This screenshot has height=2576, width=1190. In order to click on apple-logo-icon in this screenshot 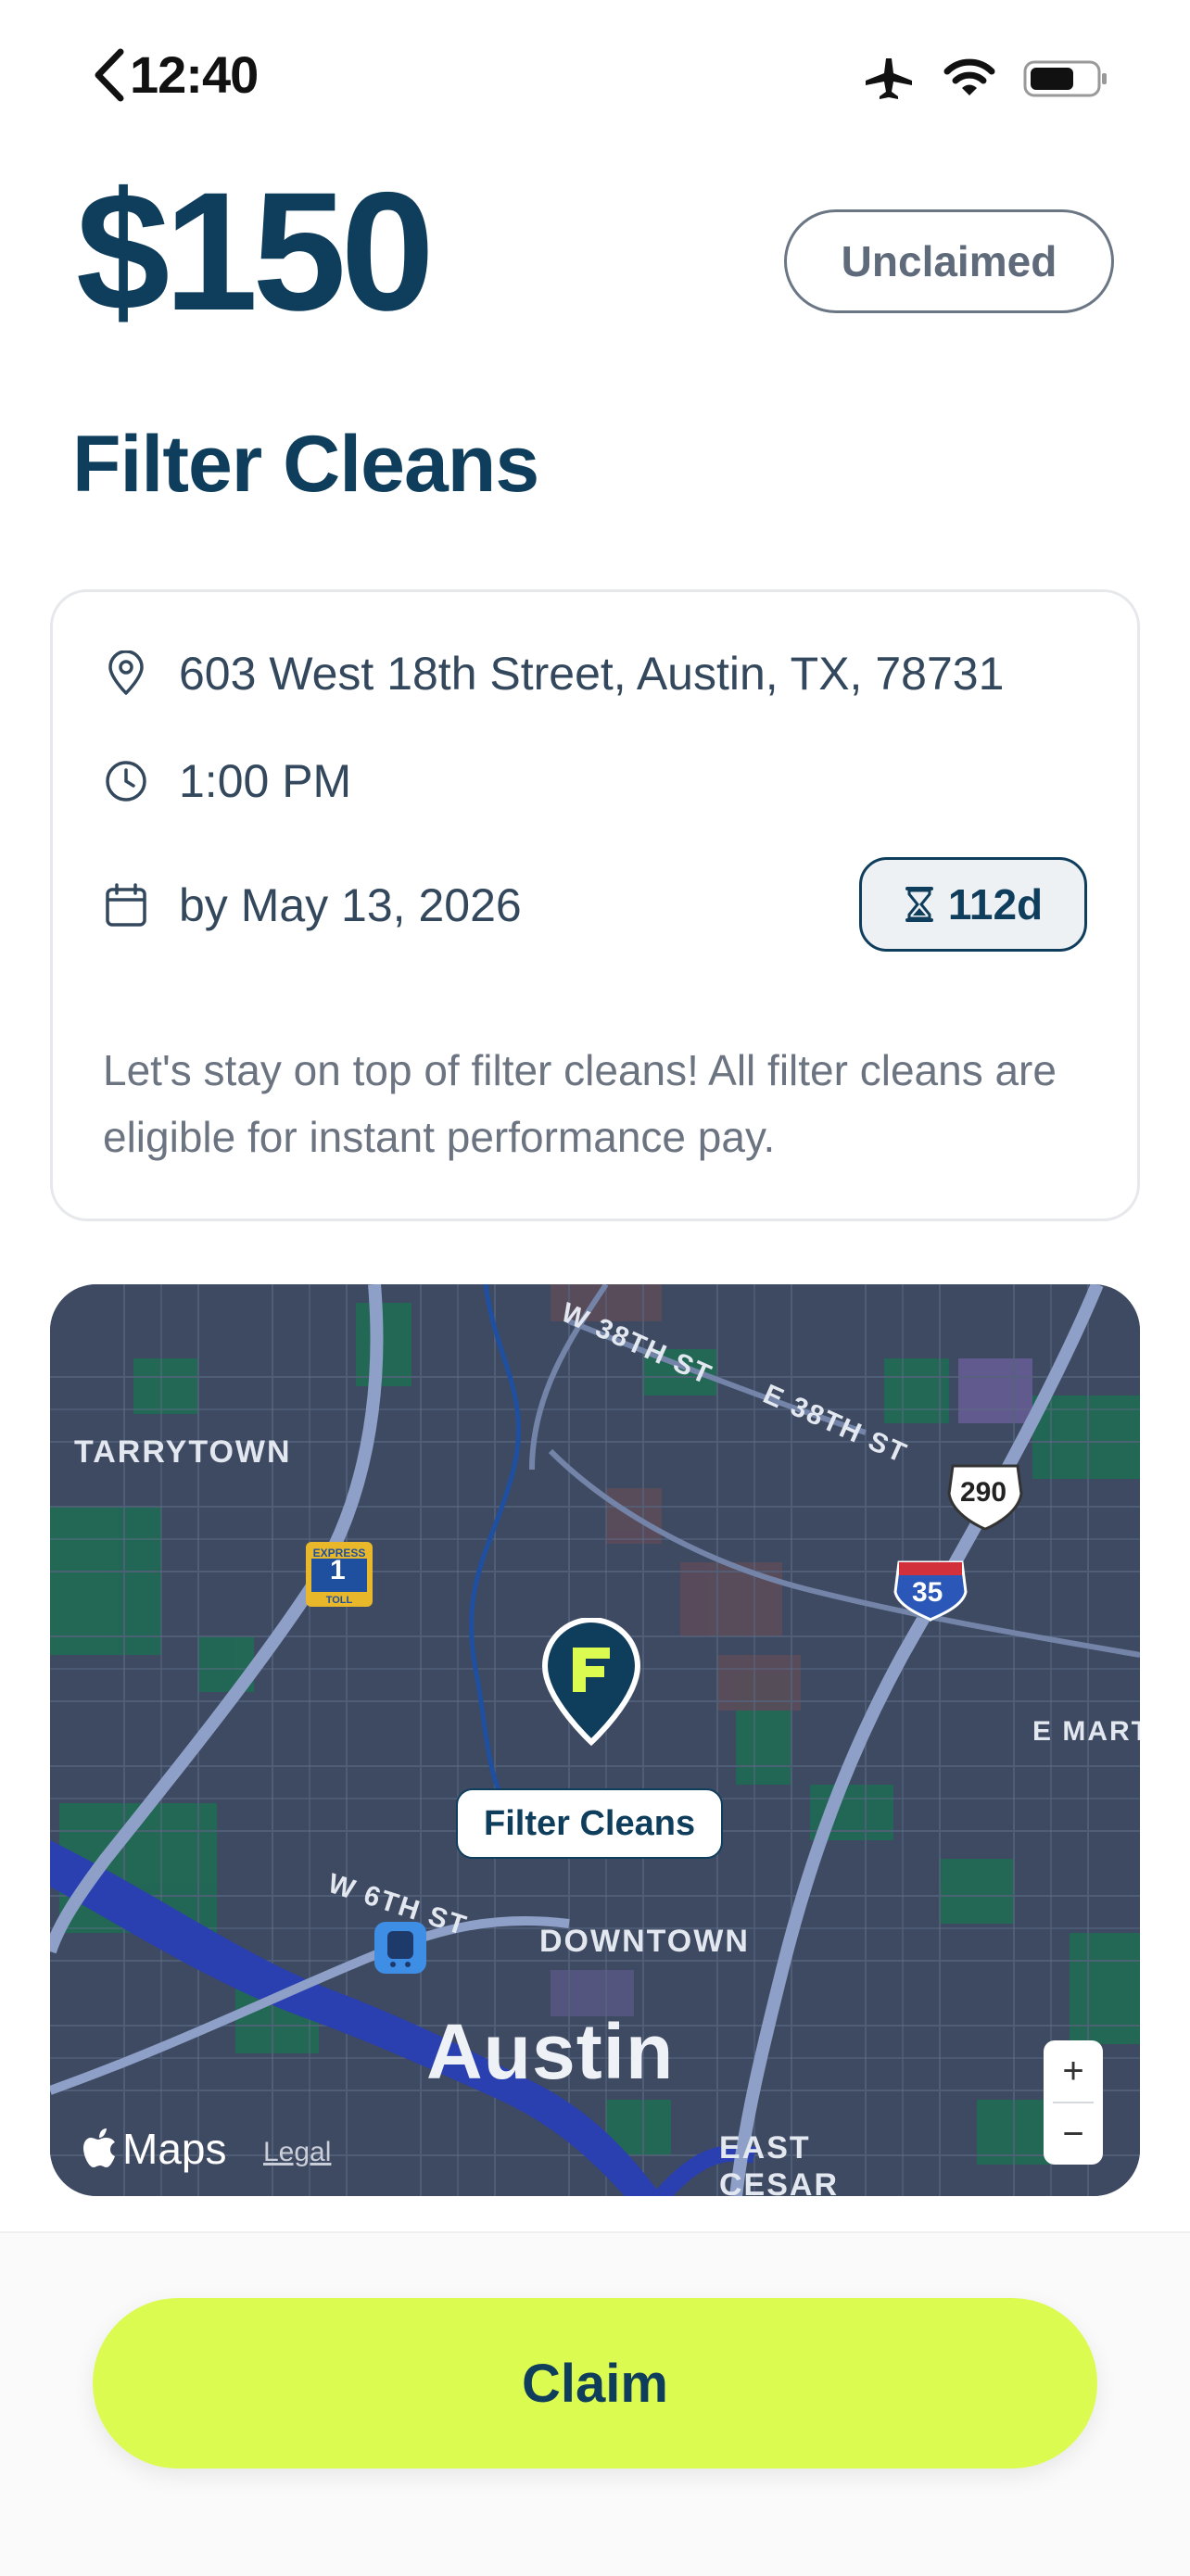, I will do `click(99, 2147)`.